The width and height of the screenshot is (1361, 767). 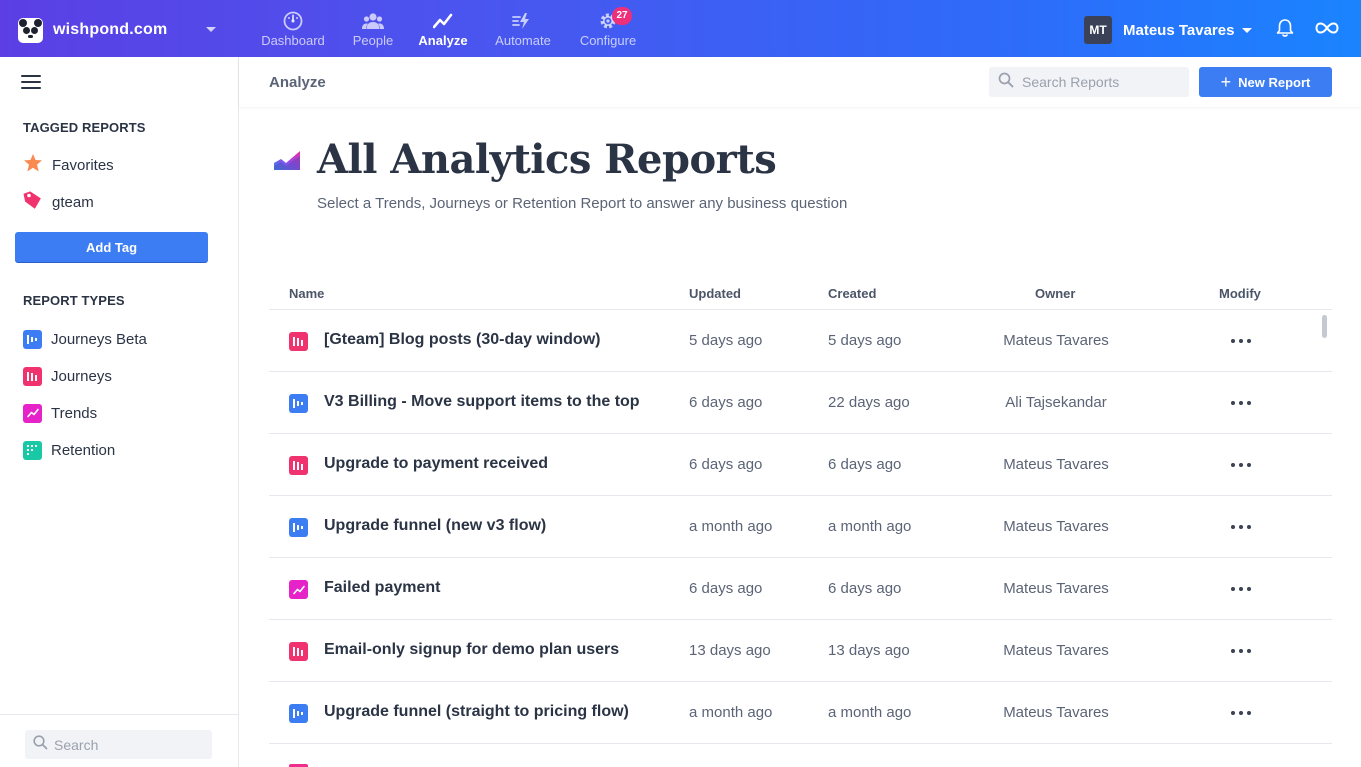 What do you see at coordinates (1098, 30) in the screenshot?
I see `avatar: MT` at bounding box center [1098, 30].